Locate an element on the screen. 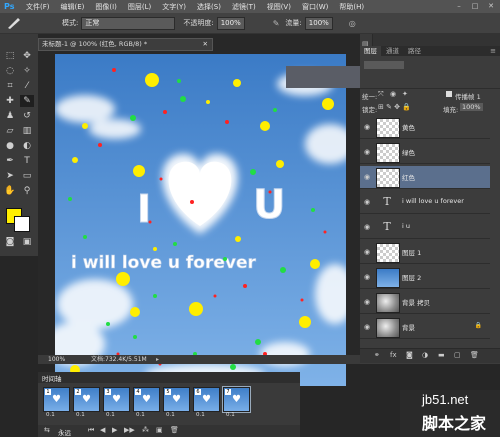 Image resolution: width=500 pixels, height=437 pixels. layer-row: ◉ Ti u is located at coordinates (425, 227).